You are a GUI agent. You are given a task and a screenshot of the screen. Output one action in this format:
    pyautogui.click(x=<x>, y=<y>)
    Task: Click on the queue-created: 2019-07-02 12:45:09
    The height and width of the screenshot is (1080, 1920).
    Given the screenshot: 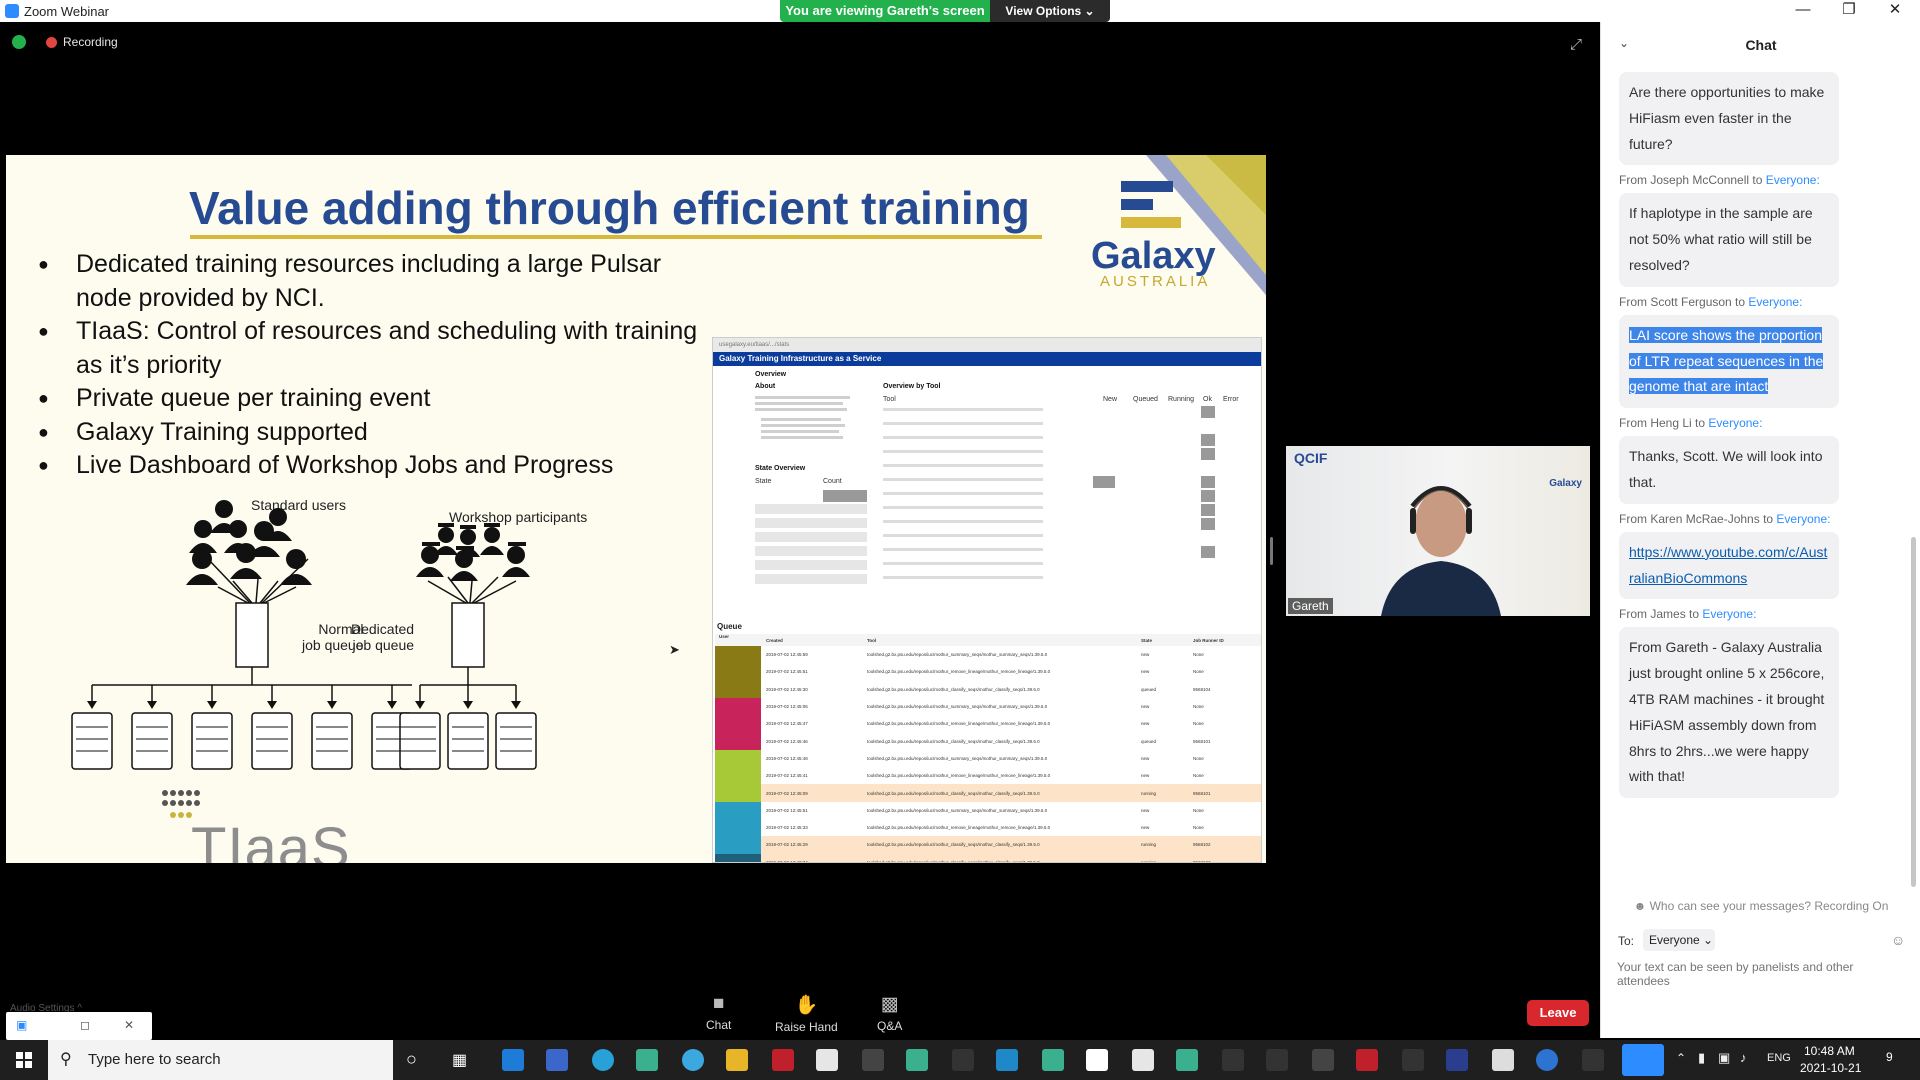 What is the action you would take?
    pyautogui.click(x=787, y=793)
    